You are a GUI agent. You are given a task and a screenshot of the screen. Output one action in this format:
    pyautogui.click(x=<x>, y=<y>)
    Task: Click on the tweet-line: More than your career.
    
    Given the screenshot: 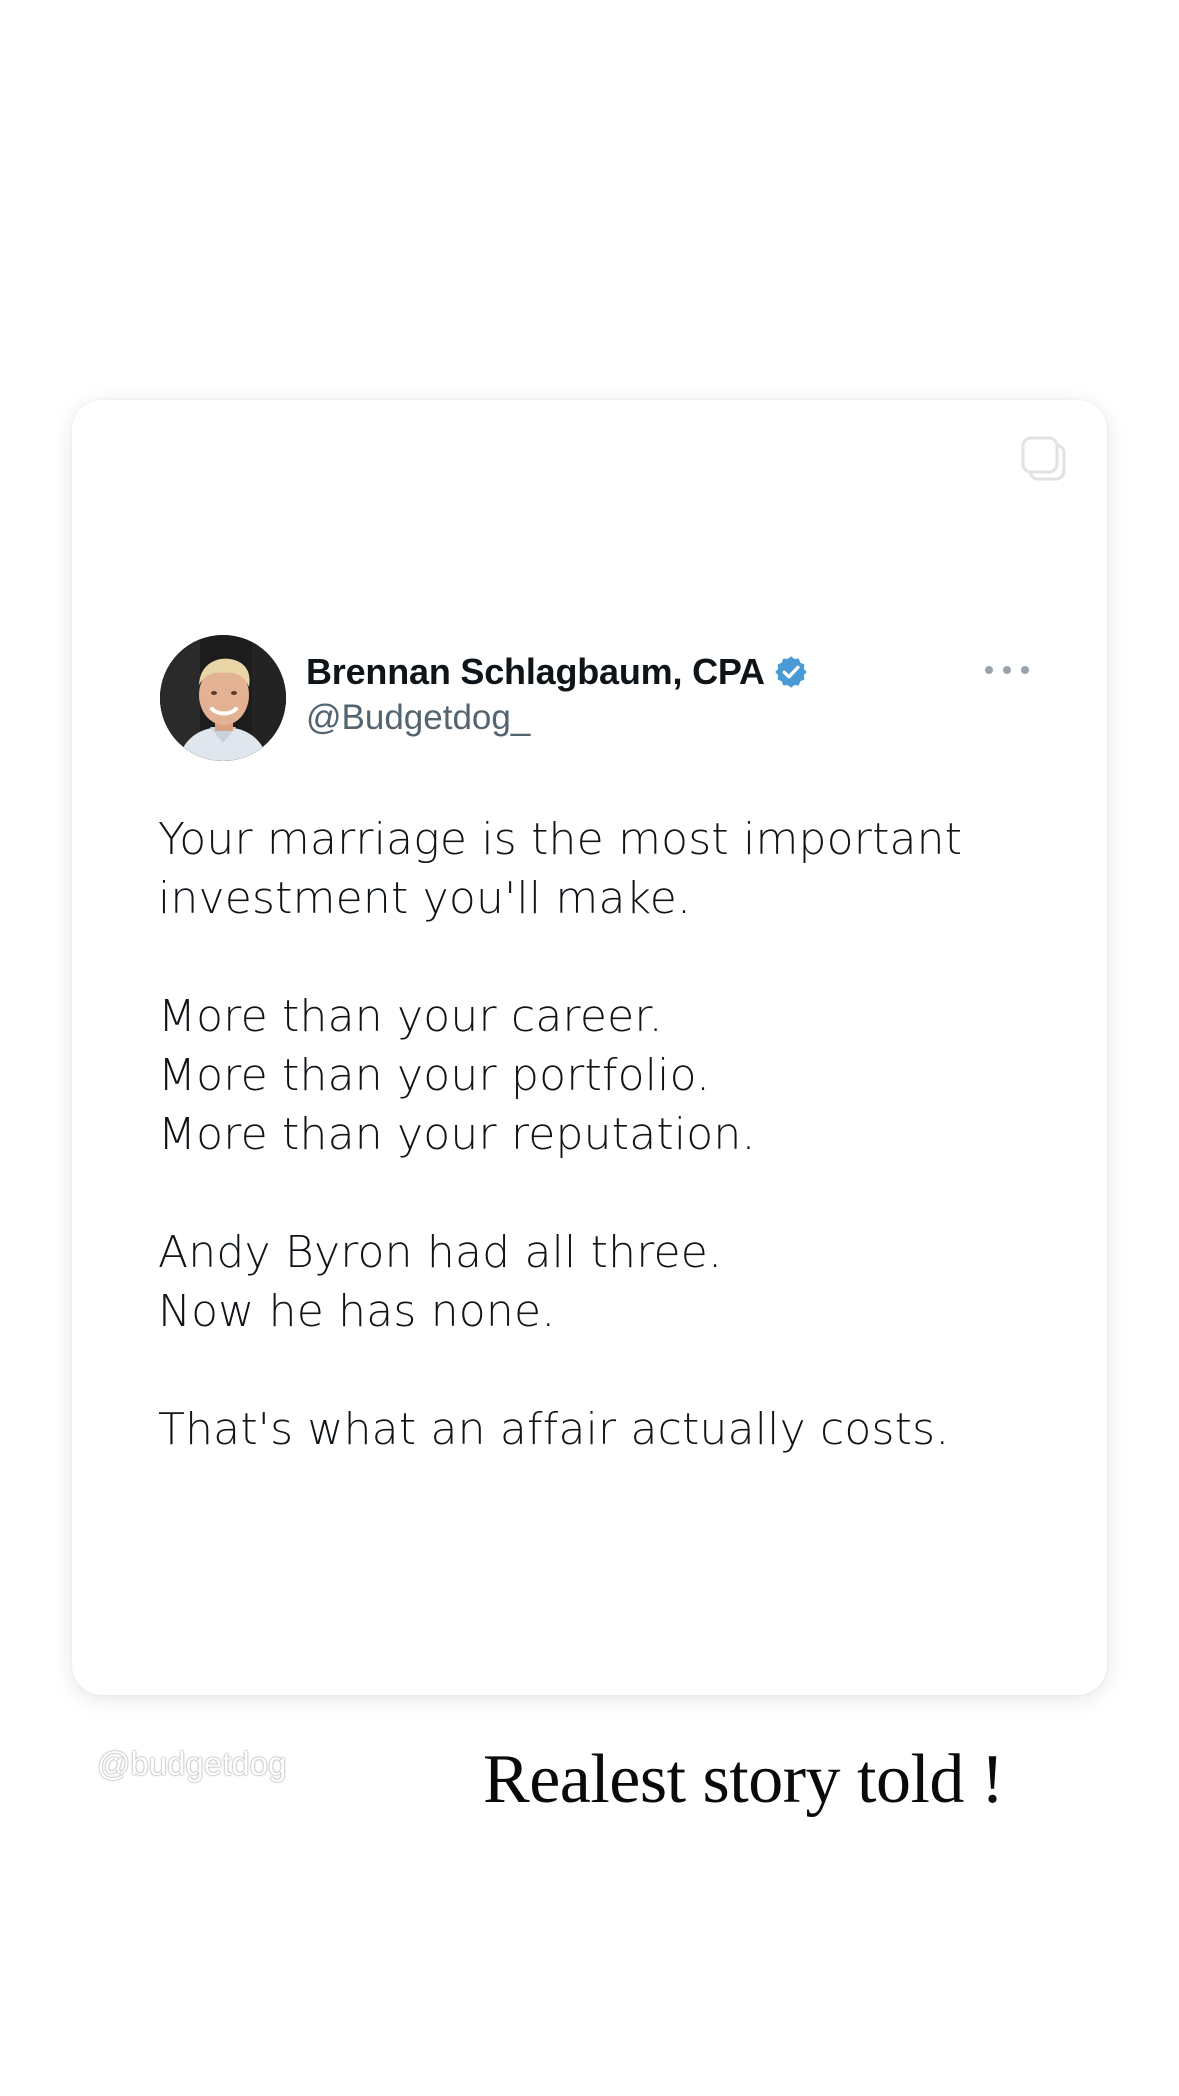 What is the action you would take?
    pyautogui.click(x=410, y=1016)
    